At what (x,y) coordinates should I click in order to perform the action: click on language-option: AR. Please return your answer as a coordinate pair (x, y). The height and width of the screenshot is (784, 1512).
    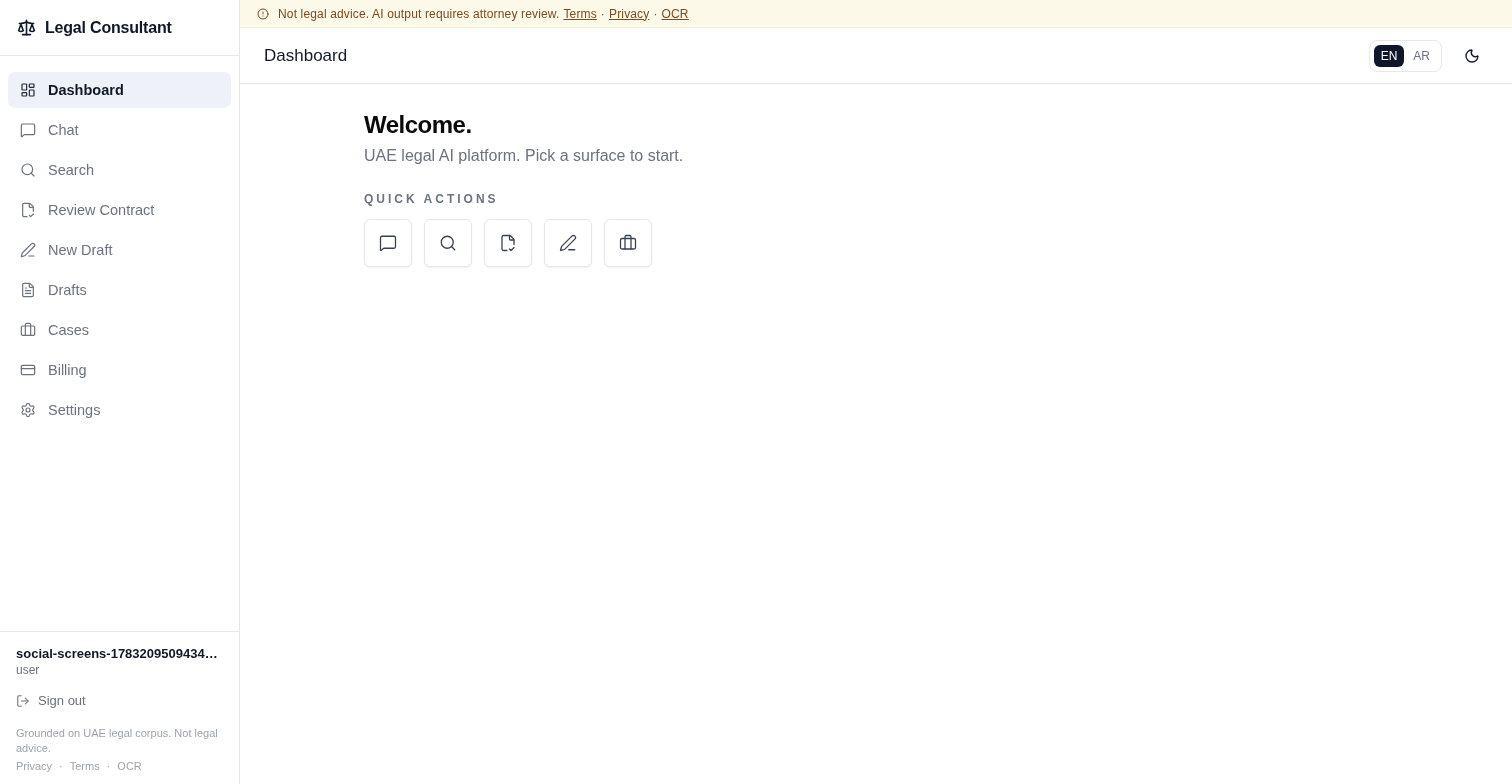
    Looking at the image, I should click on (1421, 55).